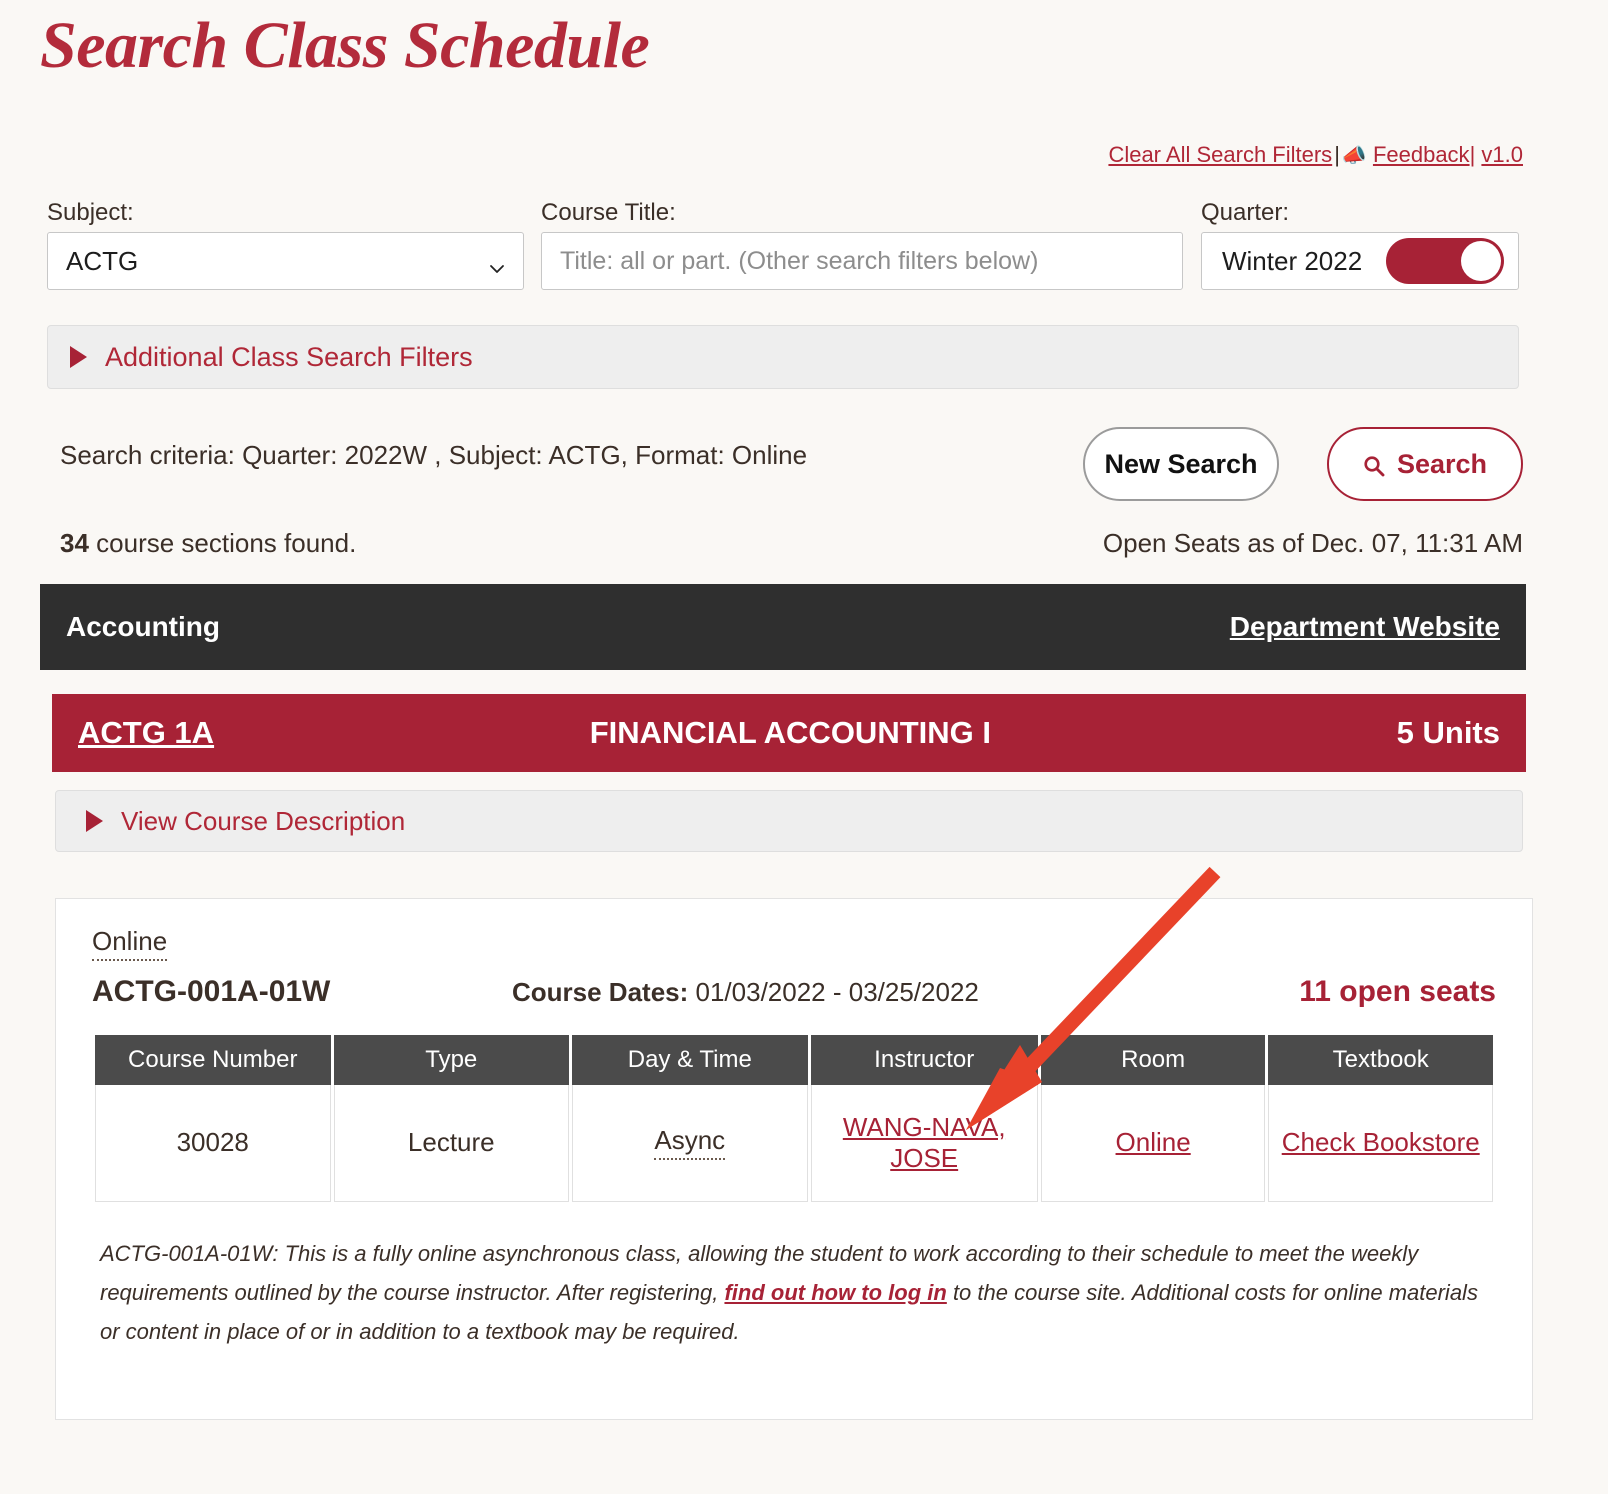  Describe the element at coordinates (1442, 463) in the screenshot. I see `search-button-label: Search` at that location.